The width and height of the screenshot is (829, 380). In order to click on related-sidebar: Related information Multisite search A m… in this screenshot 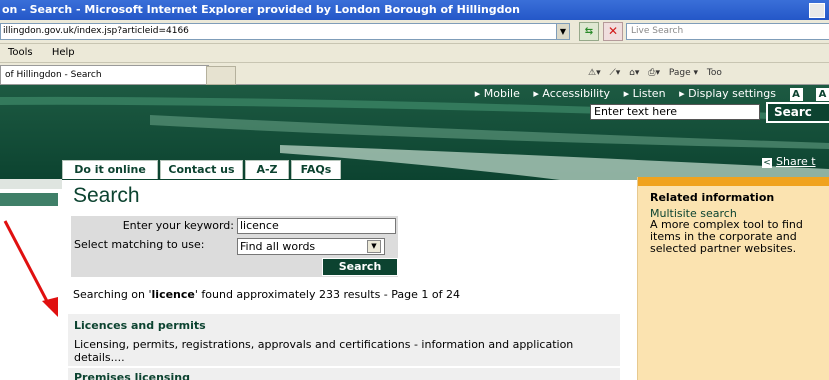, I will do `click(733, 278)`.